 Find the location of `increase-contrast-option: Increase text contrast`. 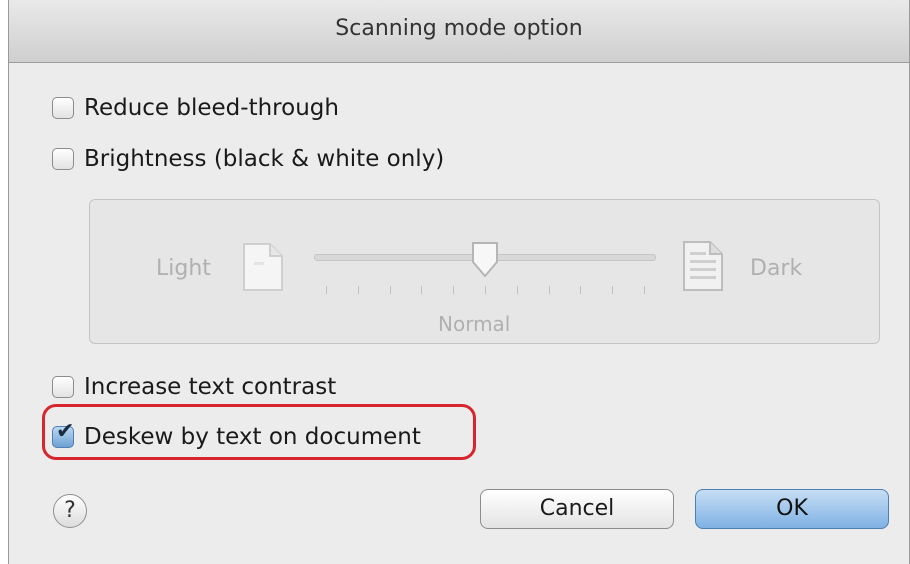

increase-contrast-option: Increase text contrast is located at coordinates (194, 387).